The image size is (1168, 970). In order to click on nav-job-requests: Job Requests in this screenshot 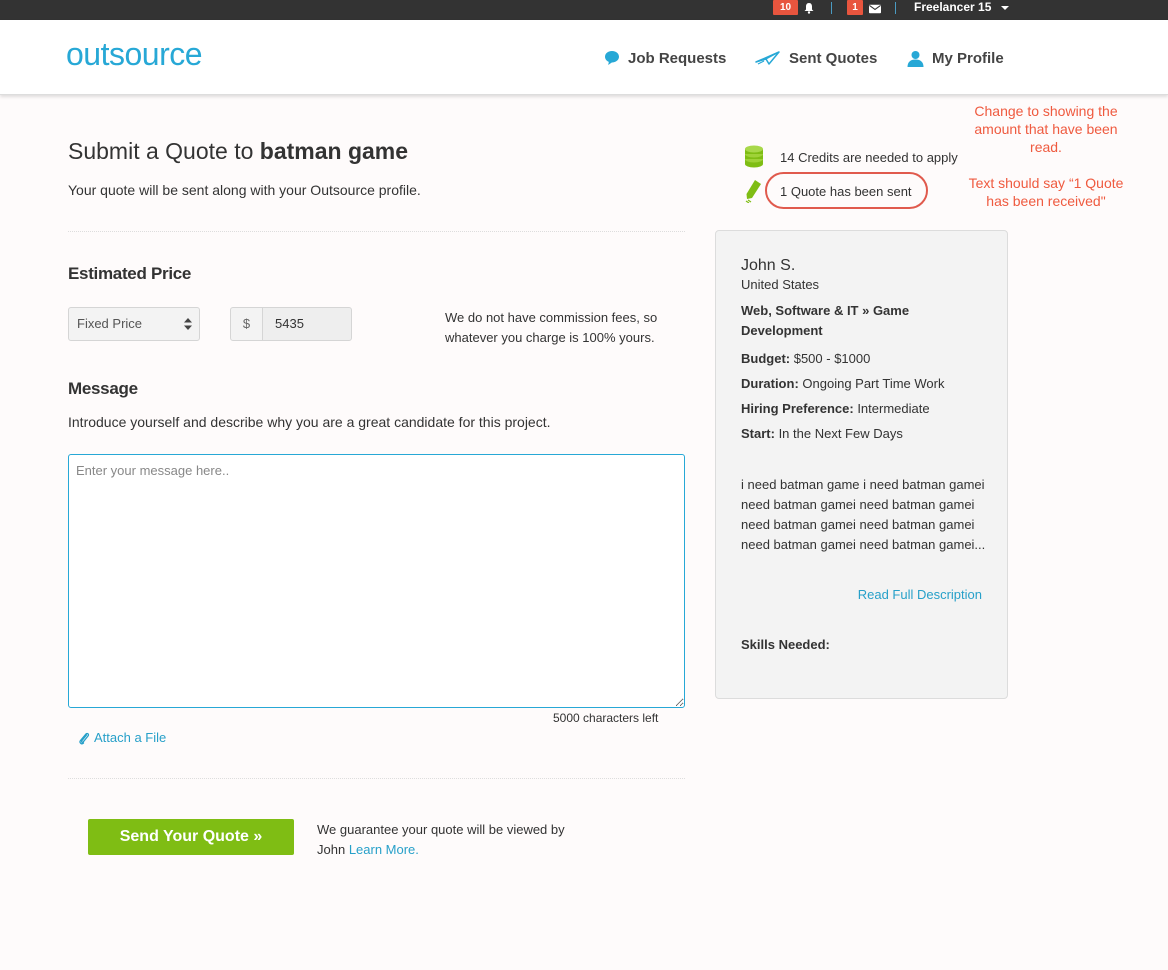, I will do `click(665, 58)`.